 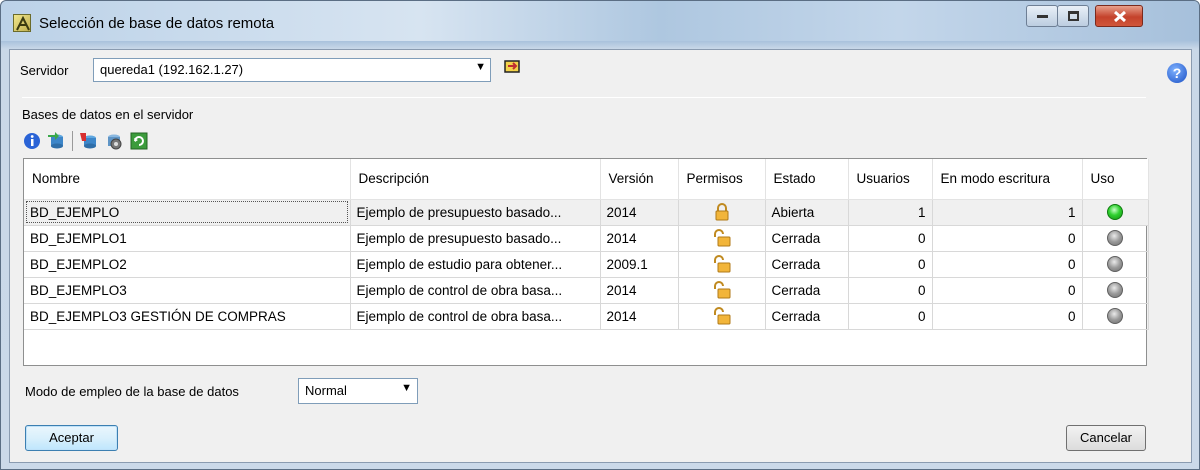 What do you see at coordinates (639, 264) in the screenshot?
I see `cell-version: 2009.1` at bounding box center [639, 264].